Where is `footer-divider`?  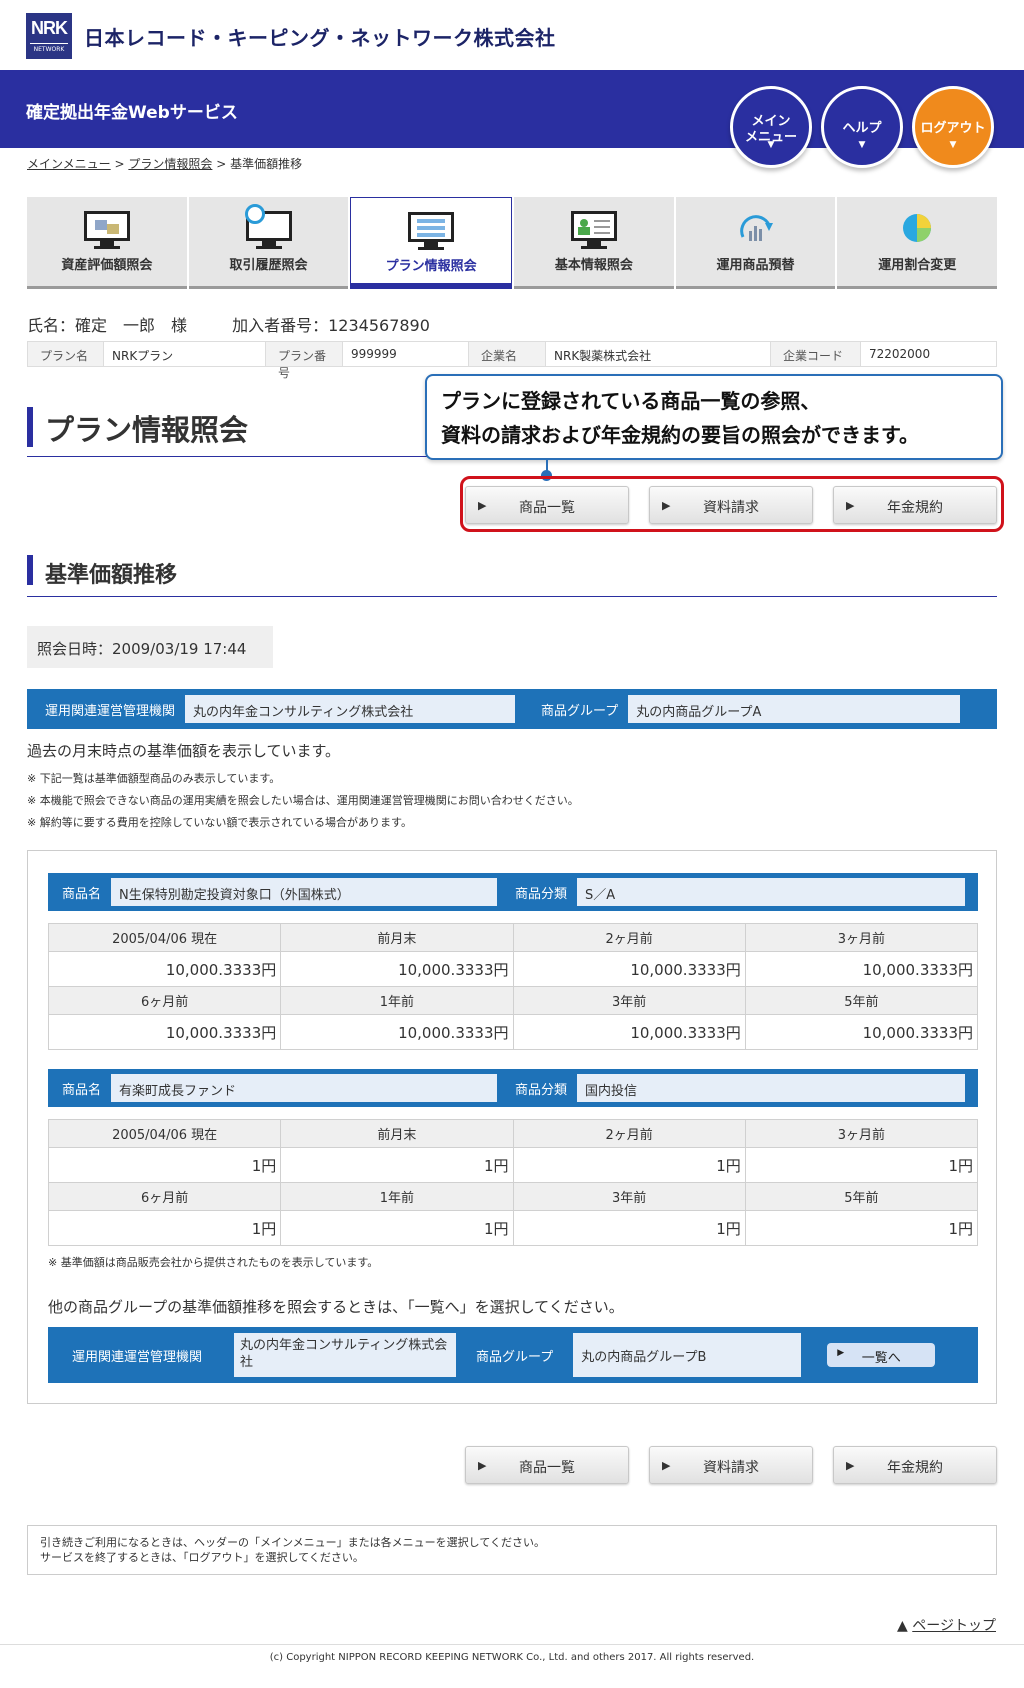
footer-divider is located at coordinates (512, 1644).